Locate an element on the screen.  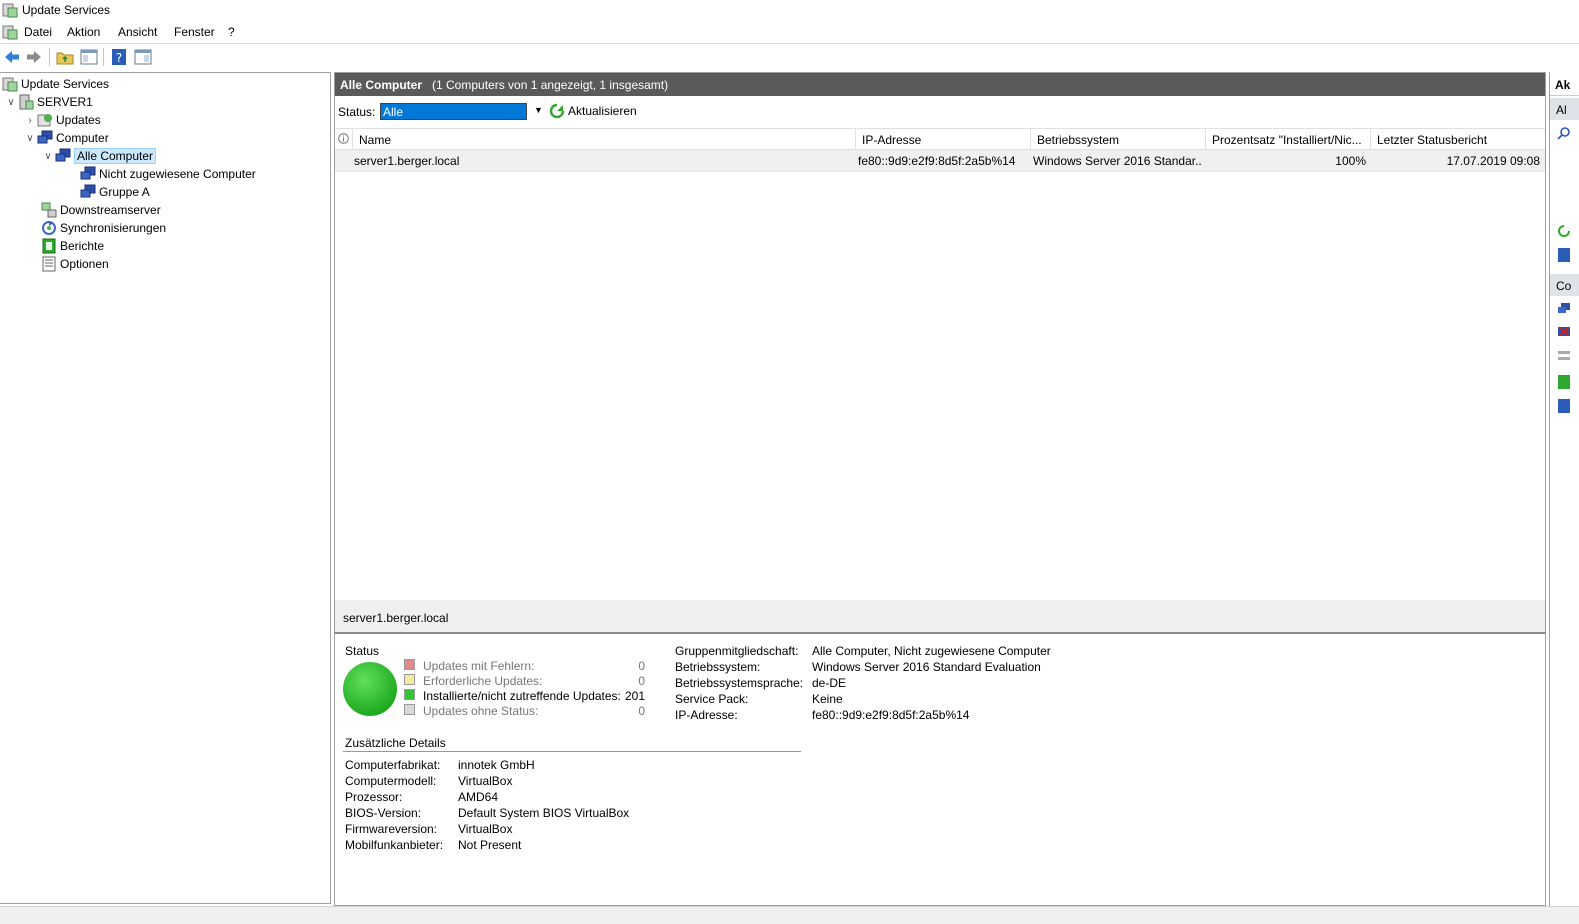
back-arrow-icon is located at coordinates (12, 57).